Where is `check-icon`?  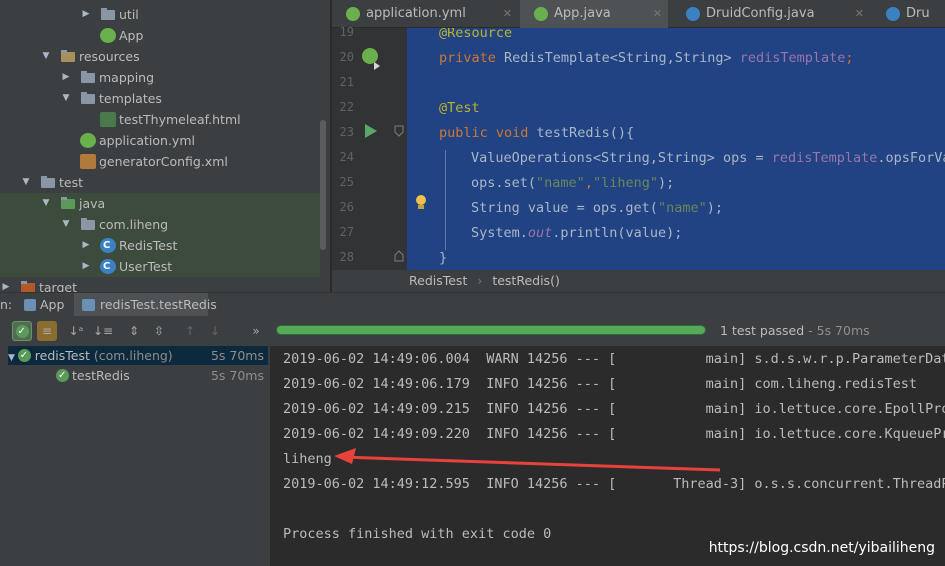 check-icon is located at coordinates (22, 332).